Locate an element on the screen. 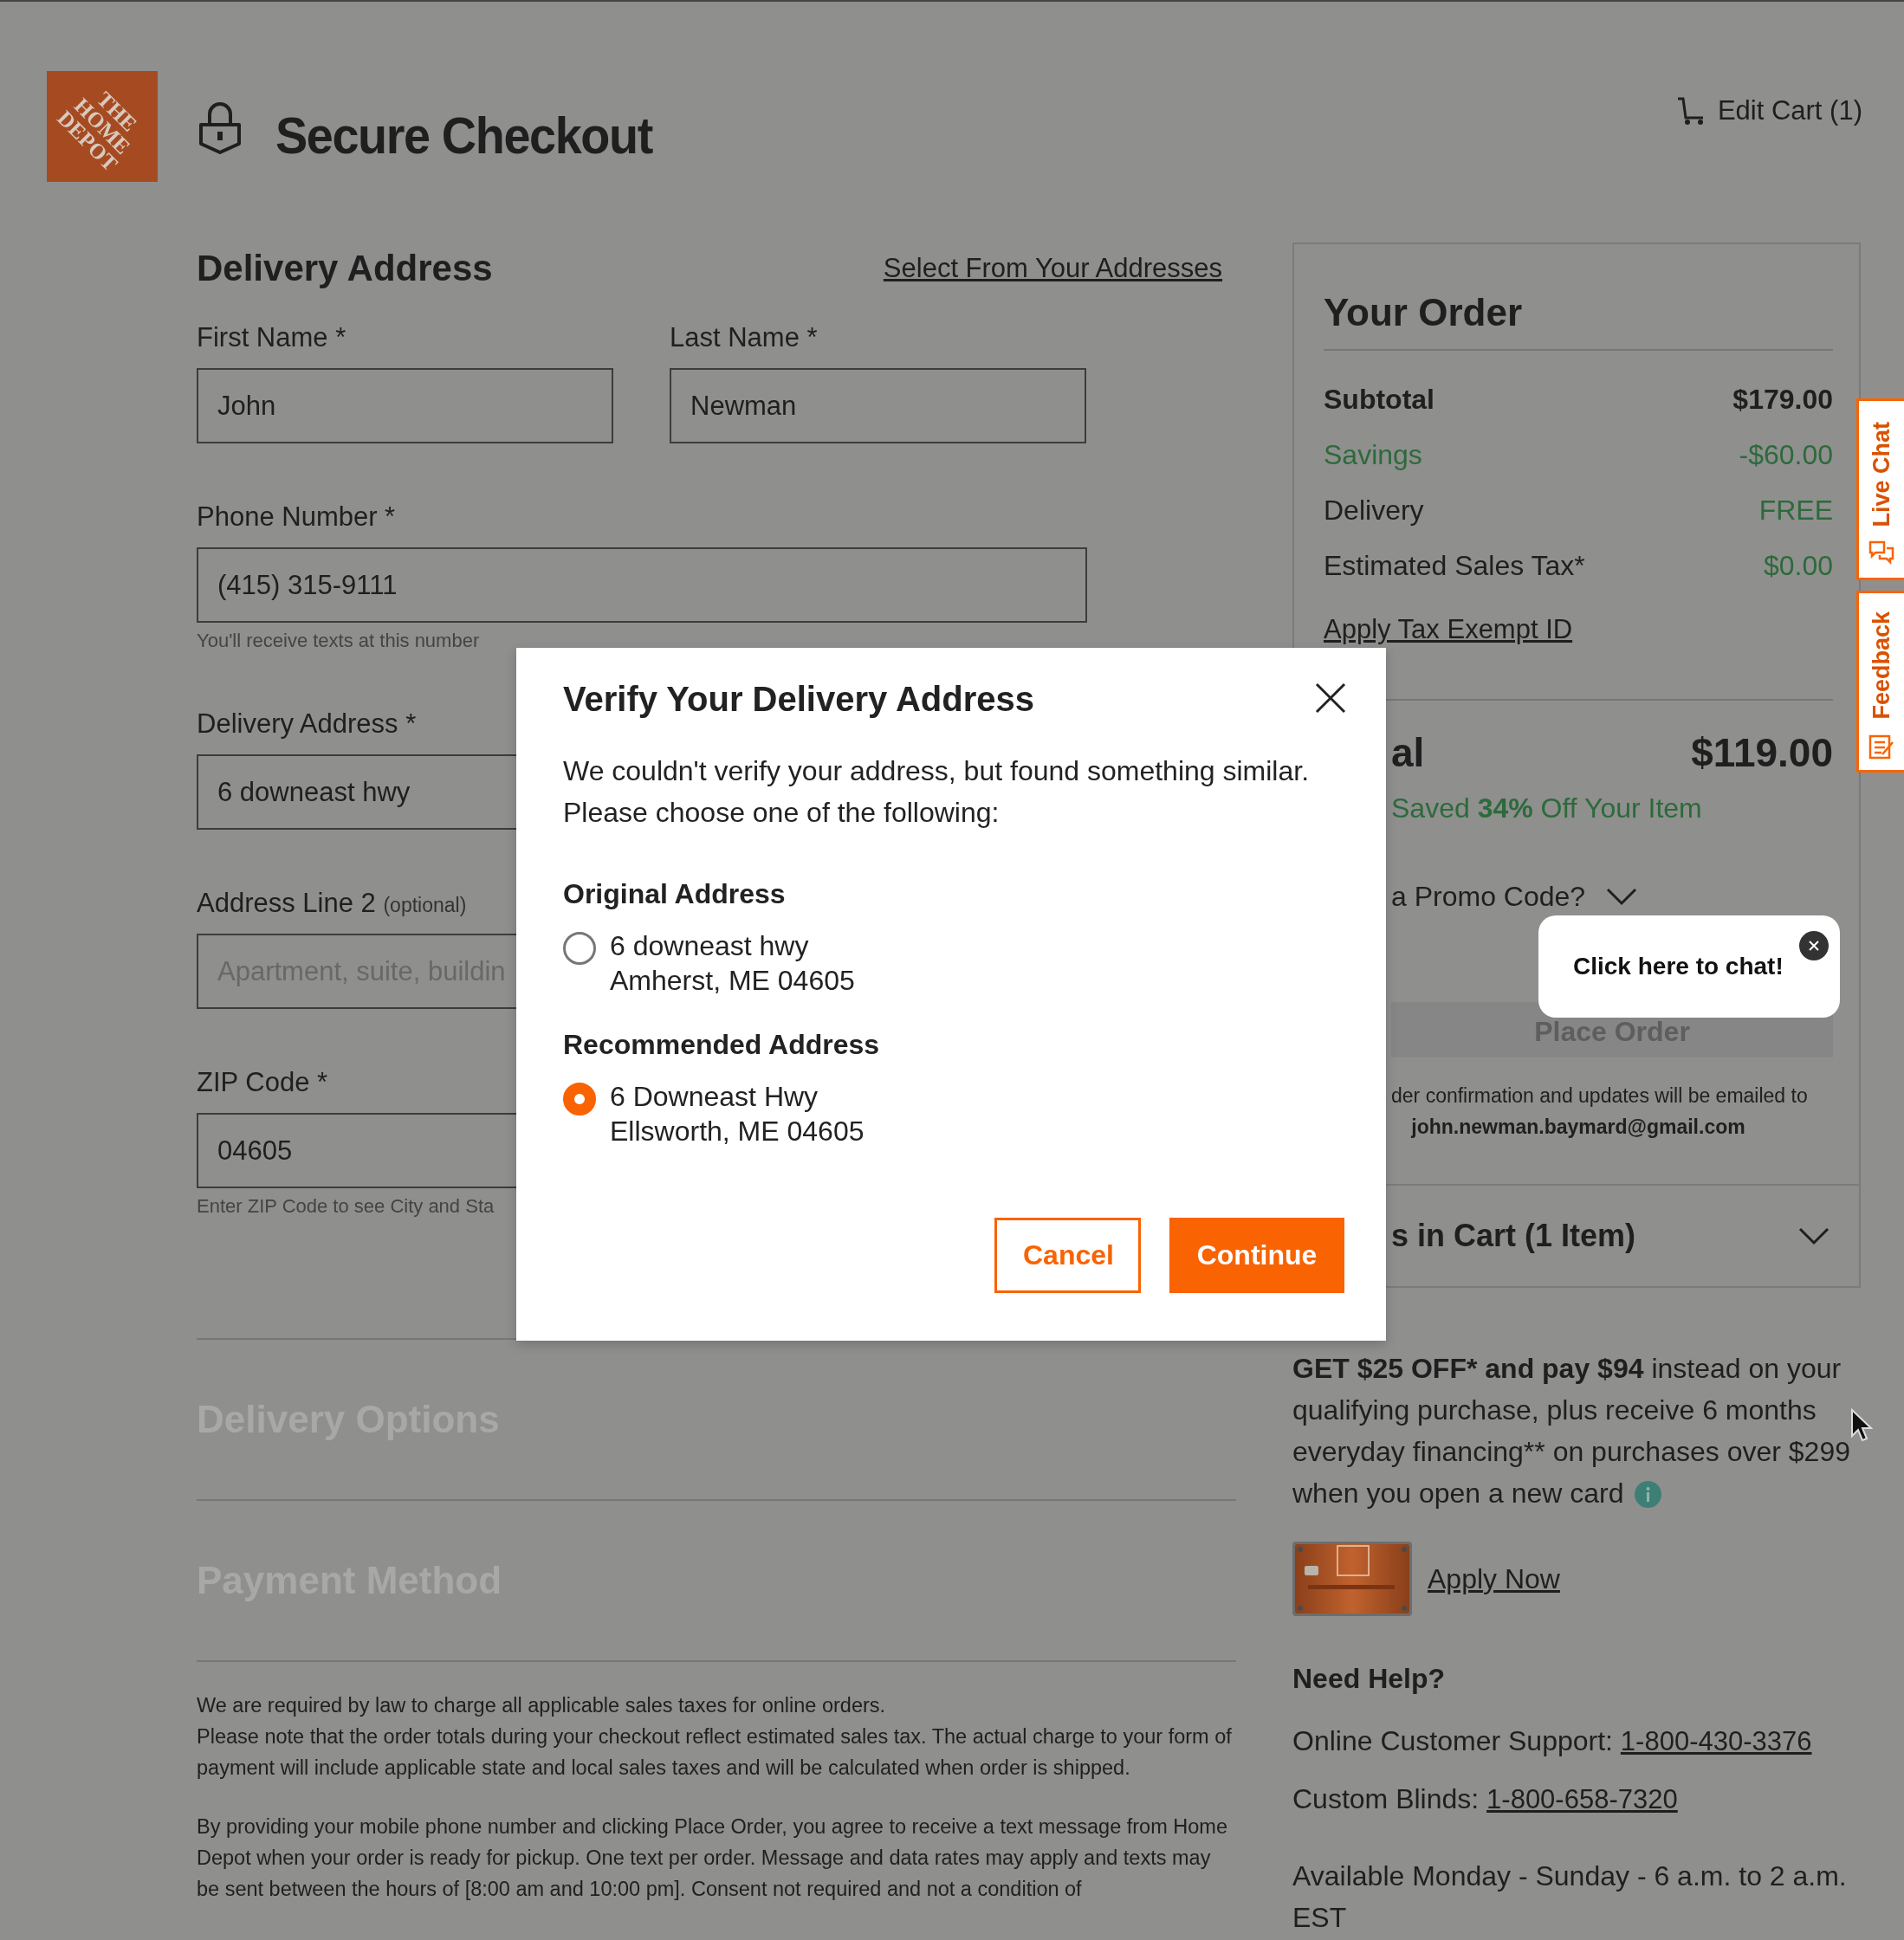  offer-text: GET $25 OFF* and pay $94 instead on your qualifying purchase, plus receive 6 months everyday financing** on purchases over $299 when you open a new card is located at coordinates (1571, 1431).